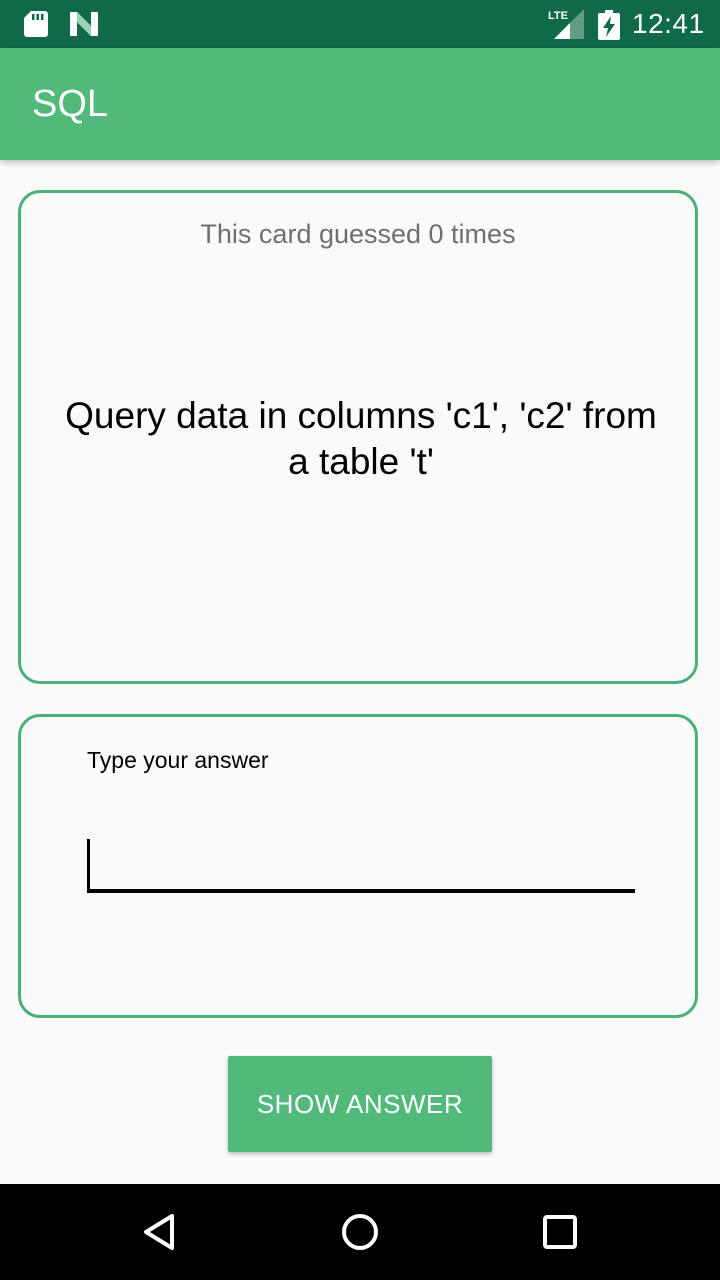  Describe the element at coordinates (360, 104) in the screenshot. I see `app-bar: SQL` at that location.